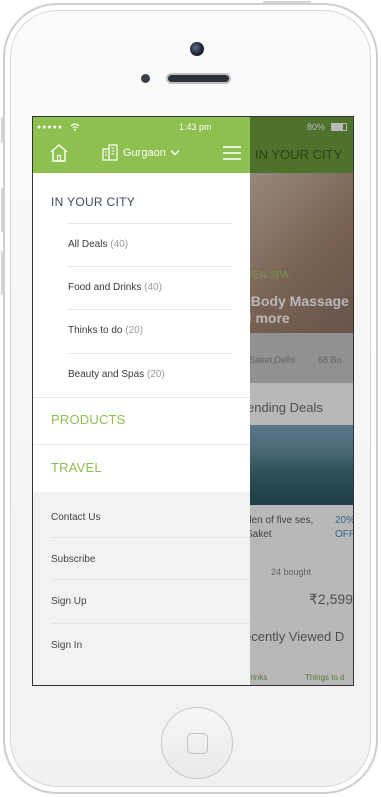 The image size is (381, 797). What do you see at coordinates (73, 559) in the screenshot?
I see `subscribe-link: Subscribe` at bounding box center [73, 559].